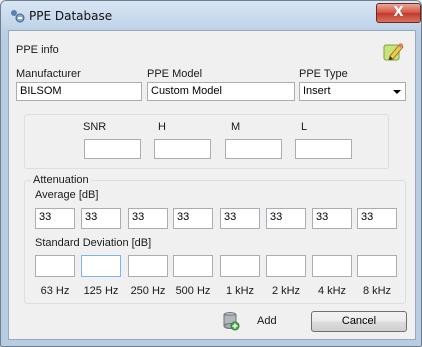 This screenshot has height=347, width=422. What do you see at coordinates (377, 266) in the screenshot?
I see `stddev-8khz-field` at bounding box center [377, 266].